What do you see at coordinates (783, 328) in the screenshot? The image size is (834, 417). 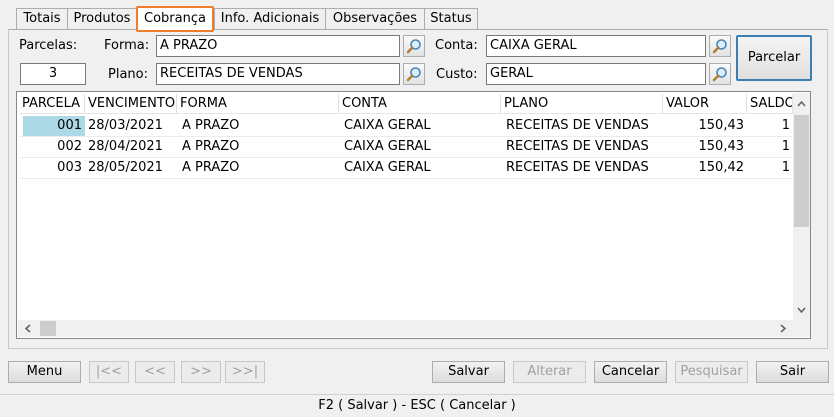 I see `scroll-right-icon` at bounding box center [783, 328].